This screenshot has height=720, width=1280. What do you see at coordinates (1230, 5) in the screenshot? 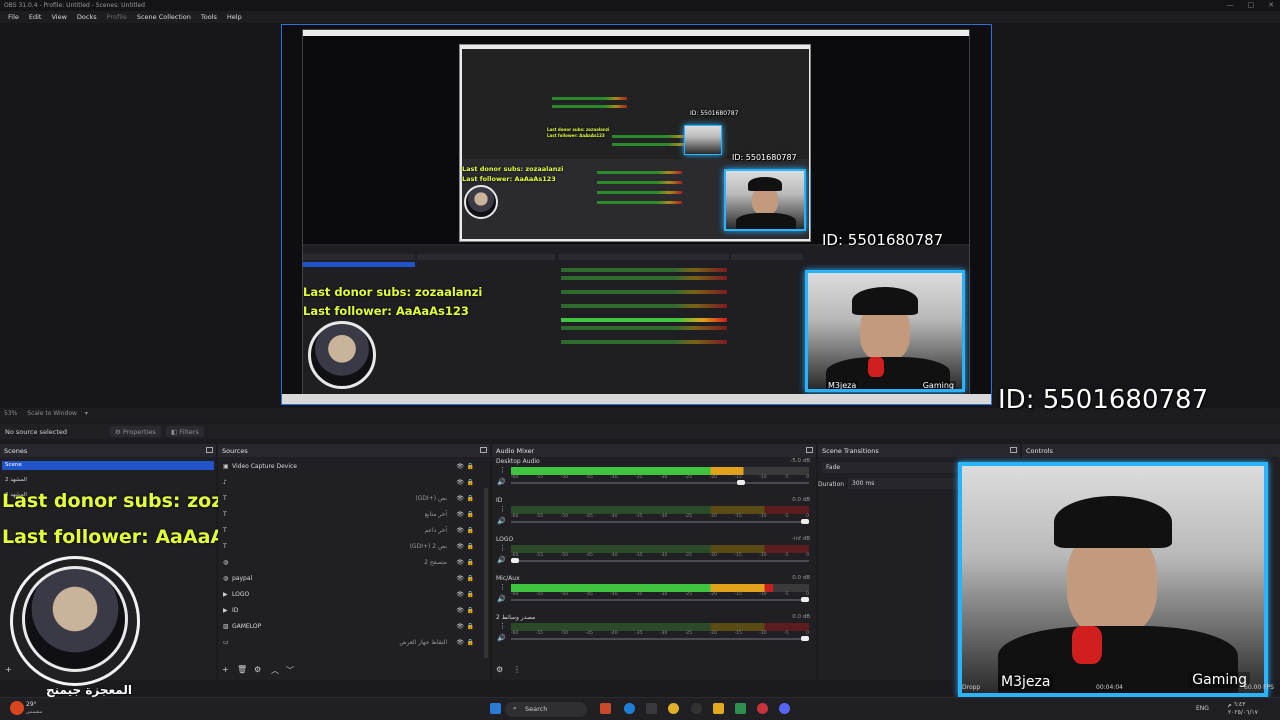
I see `minimize-icon: —` at bounding box center [1230, 5].